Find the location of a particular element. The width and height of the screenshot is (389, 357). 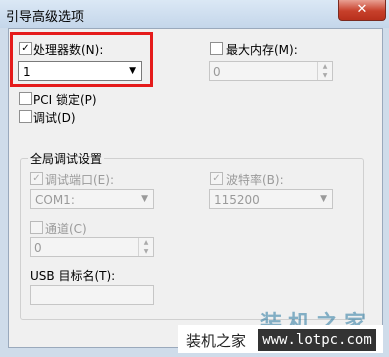

max-memory-spinner: 0 ▲ ▼ is located at coordinates (271, 71).